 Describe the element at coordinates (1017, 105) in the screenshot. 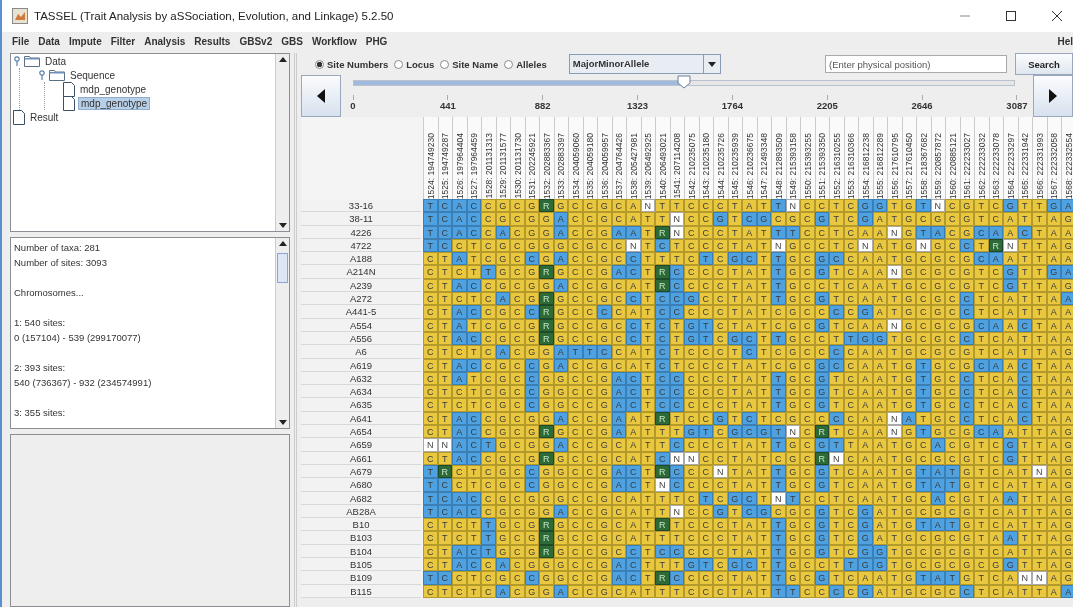

I see `ruler-label: 3087` at that location.